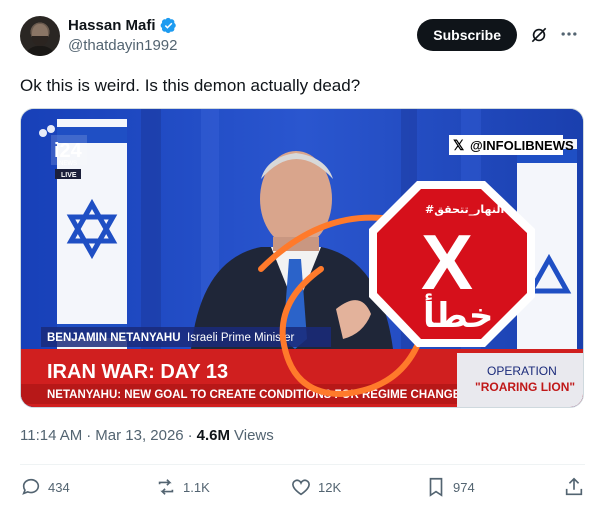 The height and width of the screenshot is (512, 599). Describe the element at coordinates (315, 487) in the screenshot. I see `like-button: 12K` at that location.